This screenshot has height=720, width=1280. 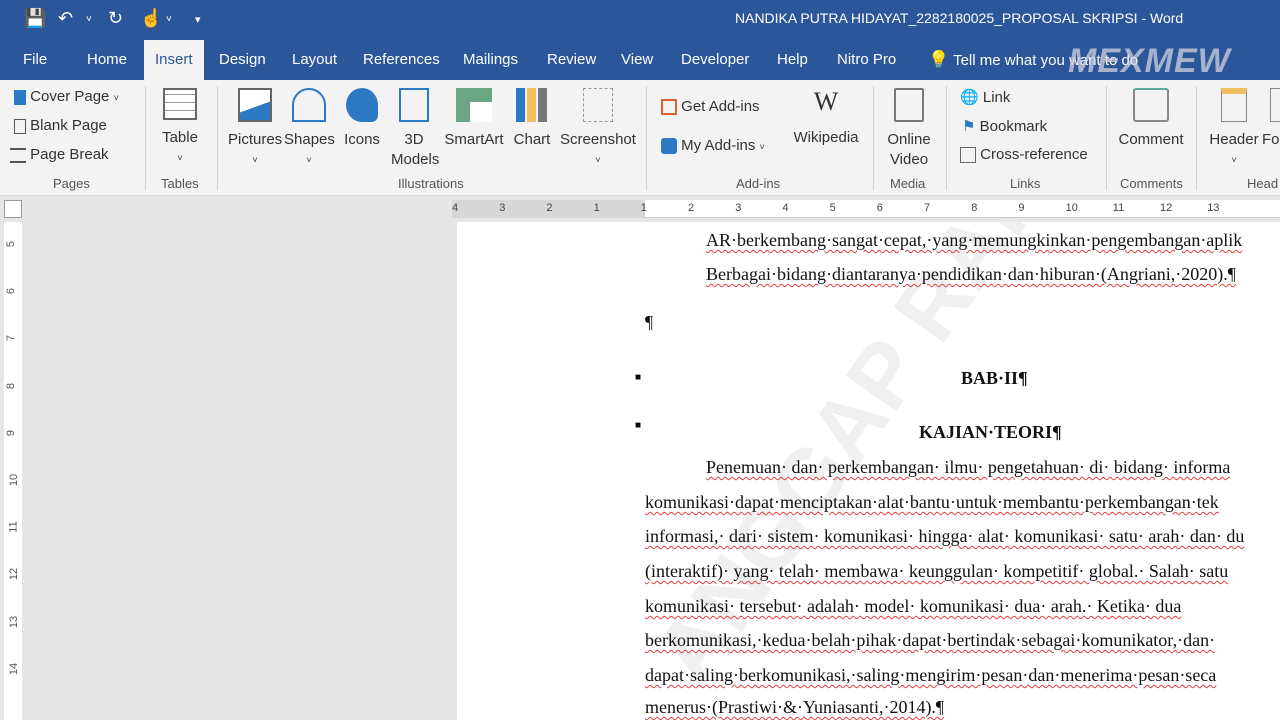 I want to click on group-label-header-footer: Head, so click(x=1263, y=183).